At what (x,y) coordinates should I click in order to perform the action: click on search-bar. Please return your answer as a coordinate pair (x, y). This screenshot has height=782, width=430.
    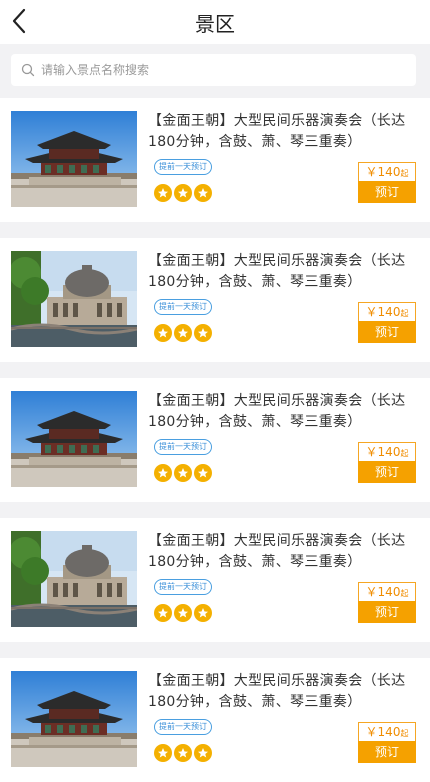
    Looking at the image, I should click on (215, 71).